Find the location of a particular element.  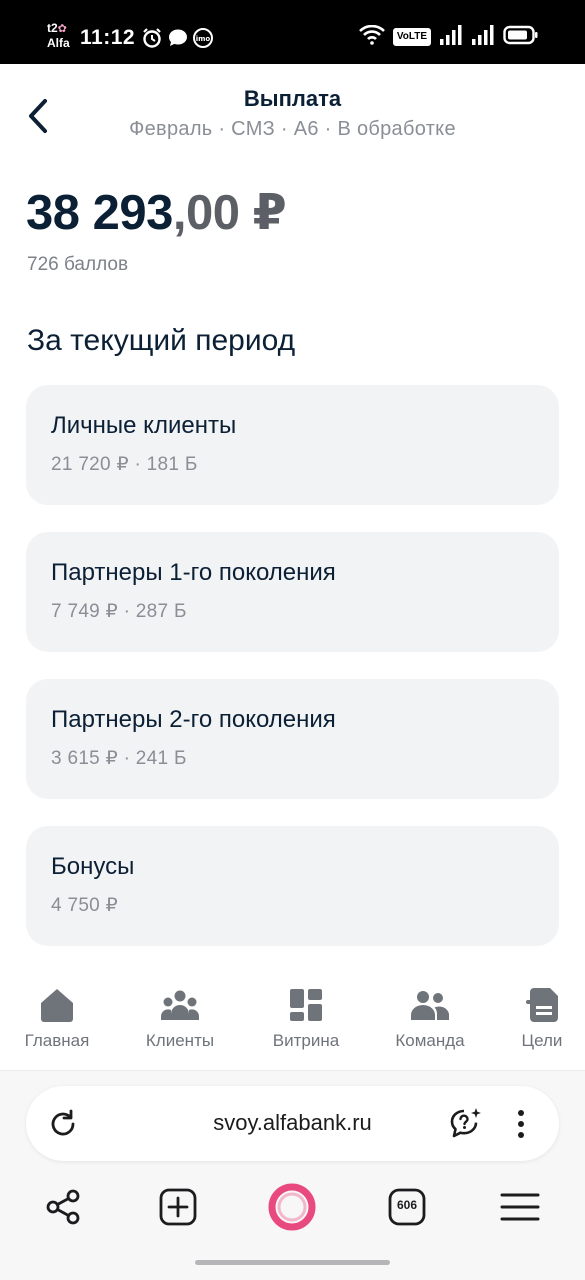

card-bonuses: Бонусы 4 750 ₽ is located at coordinates (292, 886).